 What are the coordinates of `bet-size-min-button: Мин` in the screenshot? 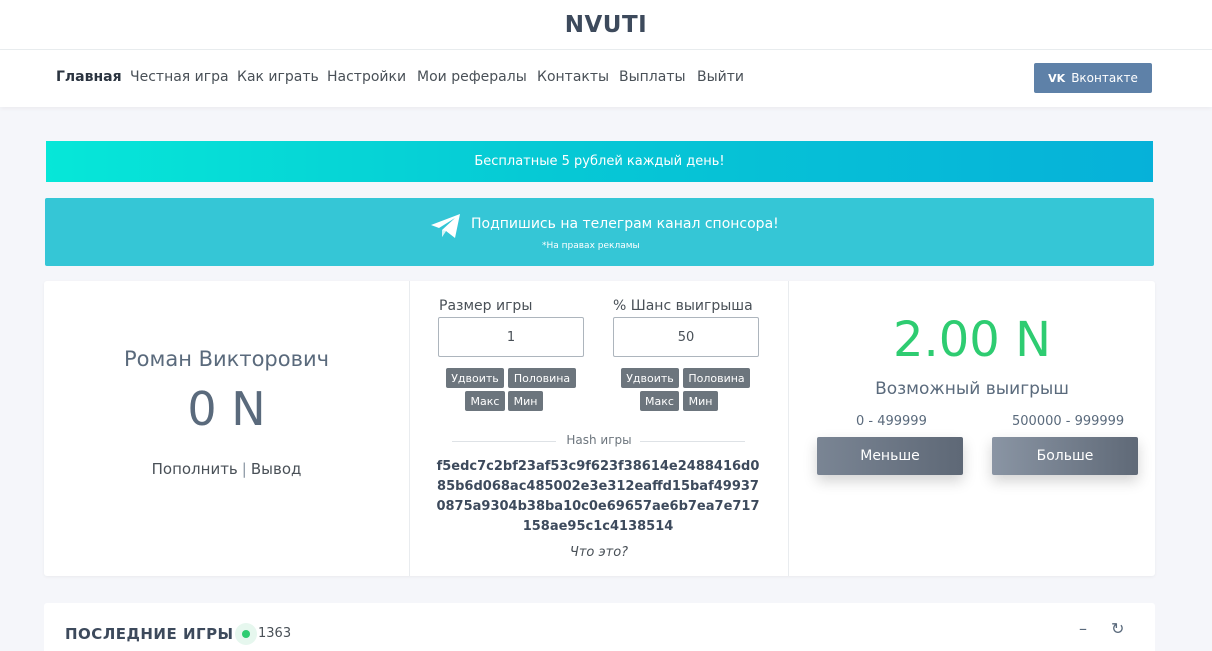 It's located at (525, 401).